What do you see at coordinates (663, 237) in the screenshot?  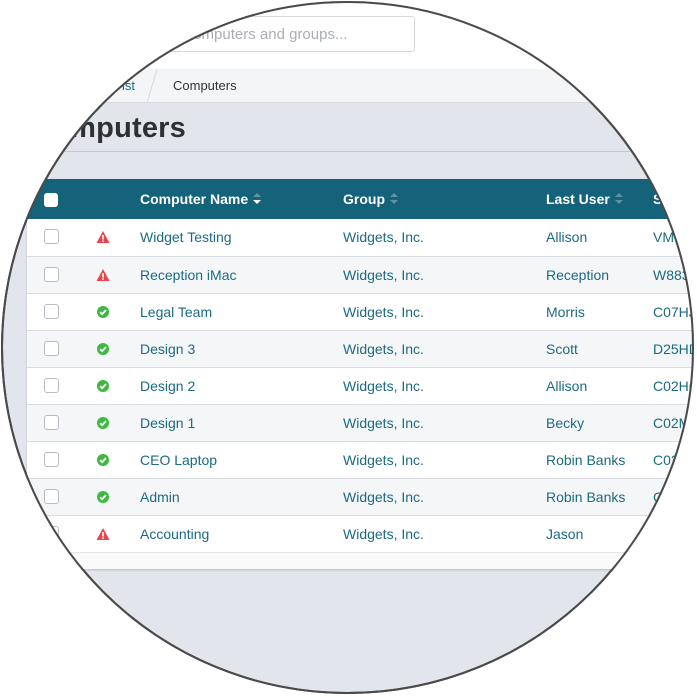 I see `serial-number: VM` at bounding box center [663, 237].